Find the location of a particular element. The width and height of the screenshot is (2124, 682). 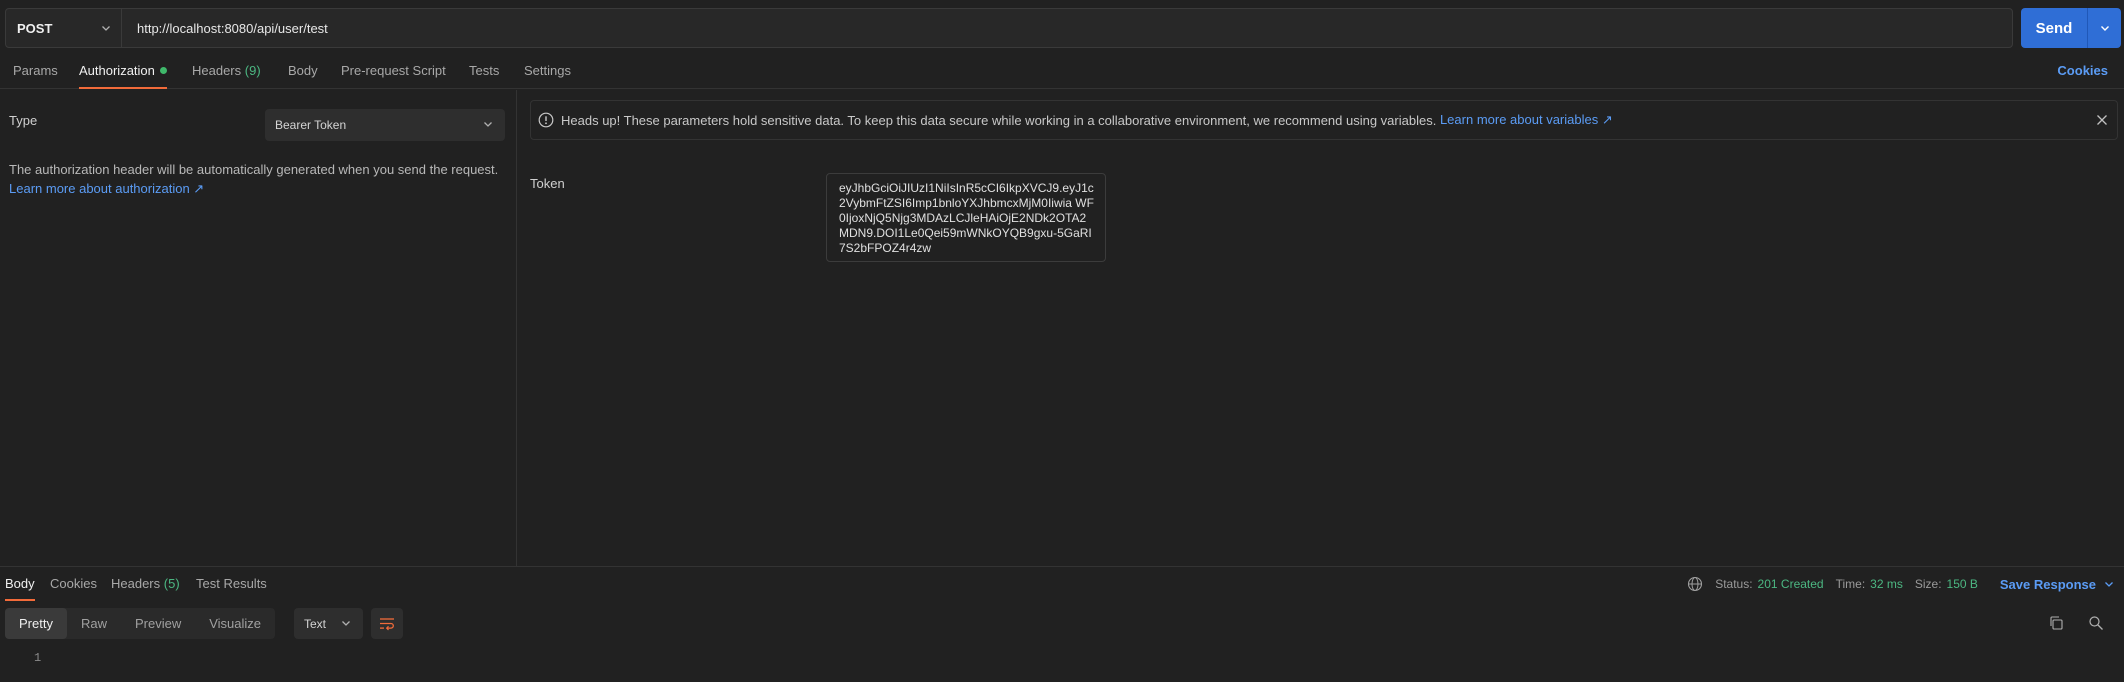

tab-params: Params is located at coordinates (35, 76).